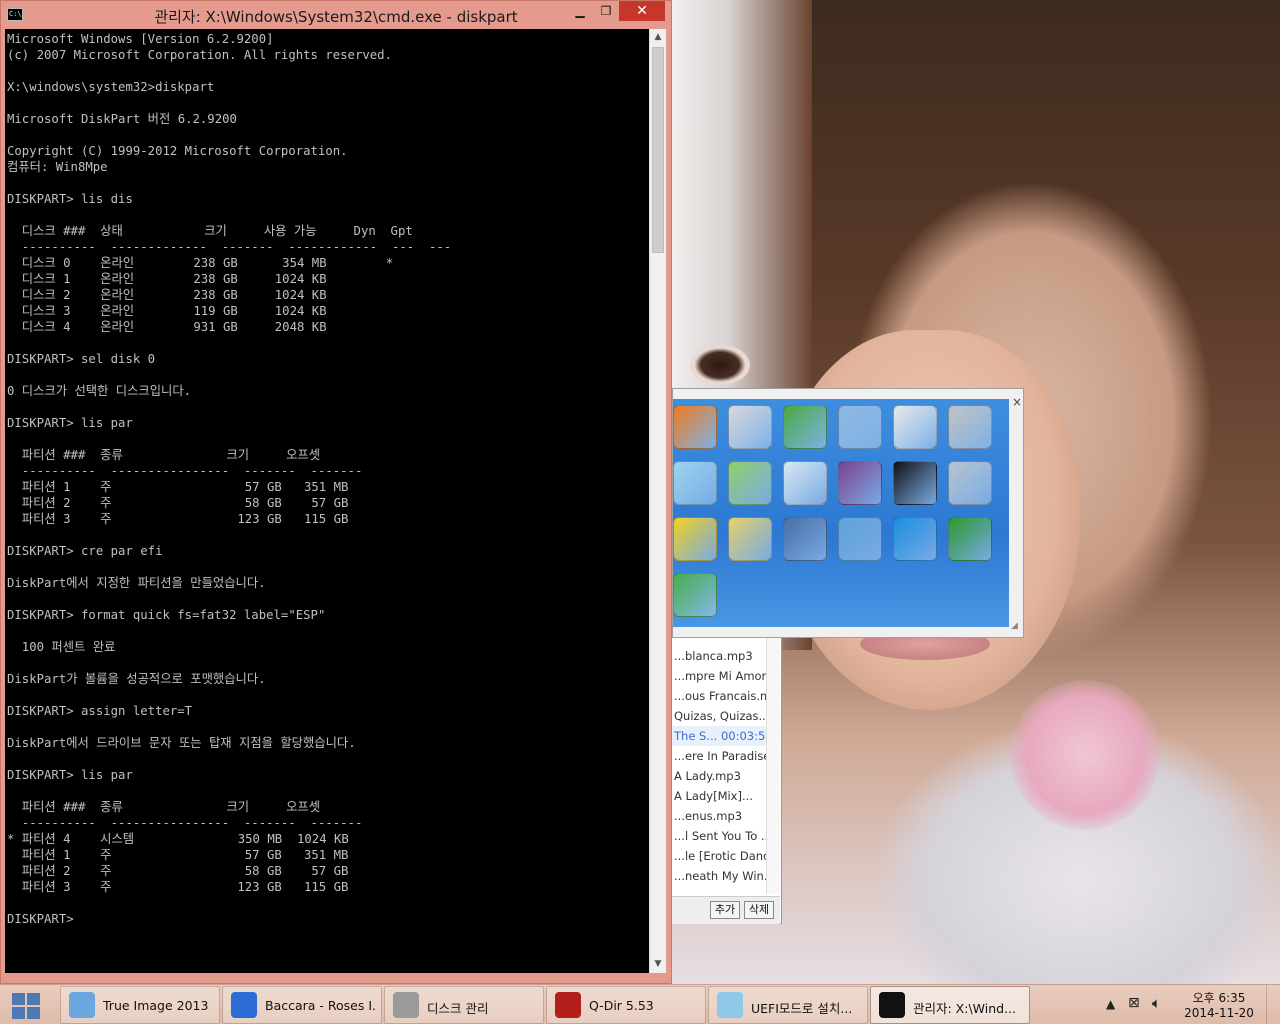 The width and height of the screenshot is (1280, 1024). I want to click on show-desktop-button, so click(1273, 1004).